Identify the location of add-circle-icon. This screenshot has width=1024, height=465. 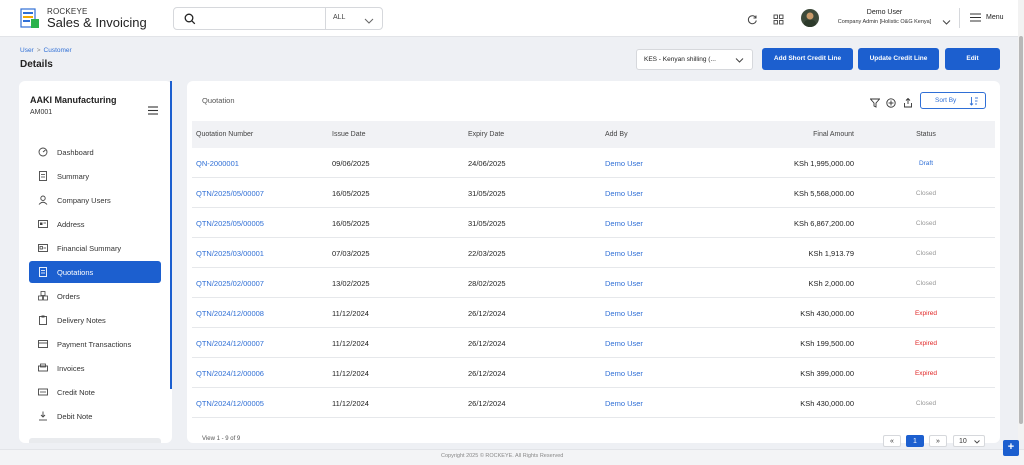
(891, 104).